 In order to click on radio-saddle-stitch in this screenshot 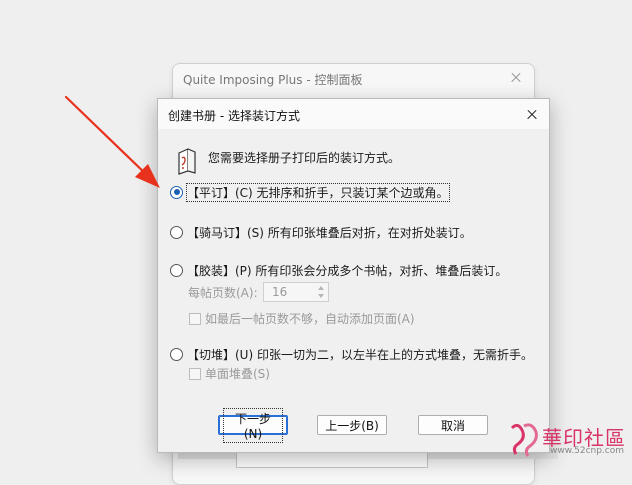, I will do `click(176, 232)`.